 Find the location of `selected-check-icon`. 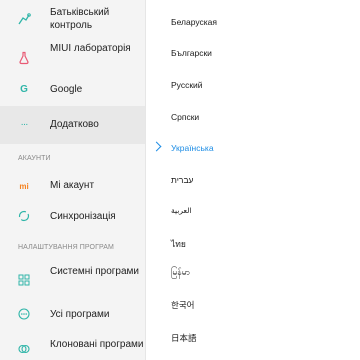

selected-check-icon is located at coordinates (156, 146).